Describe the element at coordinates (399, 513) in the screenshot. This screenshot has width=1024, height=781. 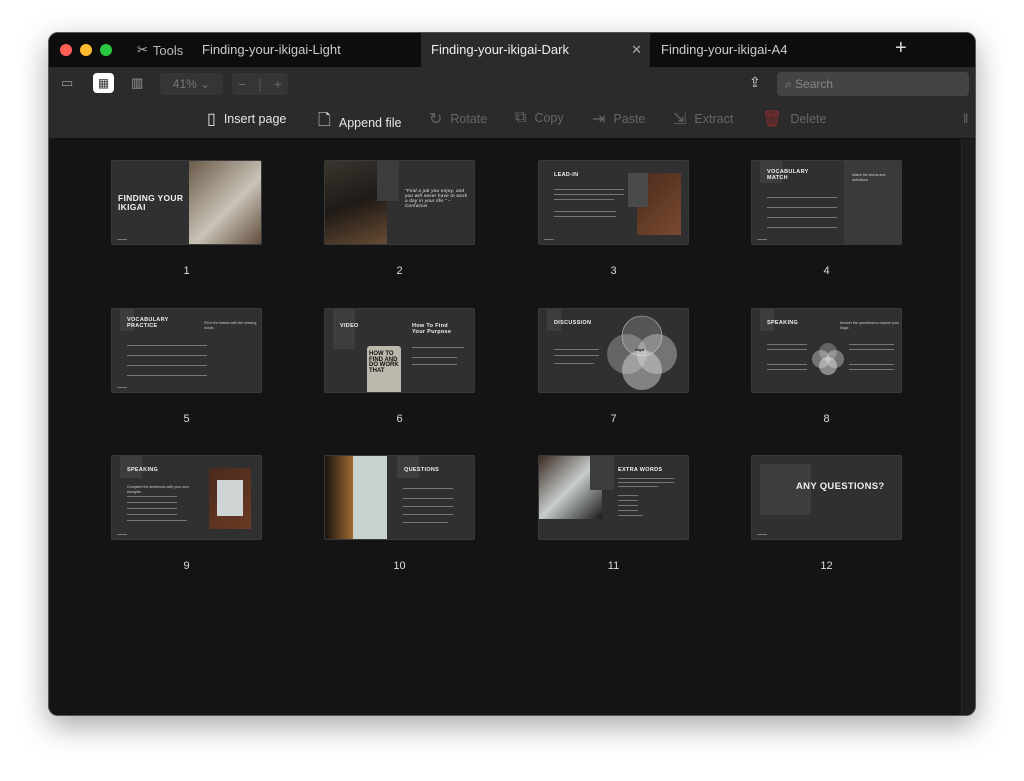
I see `page-thumbnail-10: QUESTIONS 10` at that location.